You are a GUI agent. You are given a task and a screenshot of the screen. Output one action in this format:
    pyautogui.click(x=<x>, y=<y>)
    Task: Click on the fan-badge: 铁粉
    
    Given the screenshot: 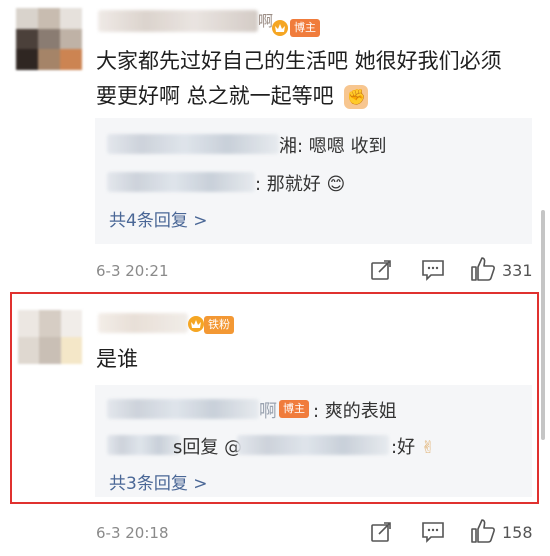 What is the action you would take?
    pyautogui.click(x=219, y=325)
    